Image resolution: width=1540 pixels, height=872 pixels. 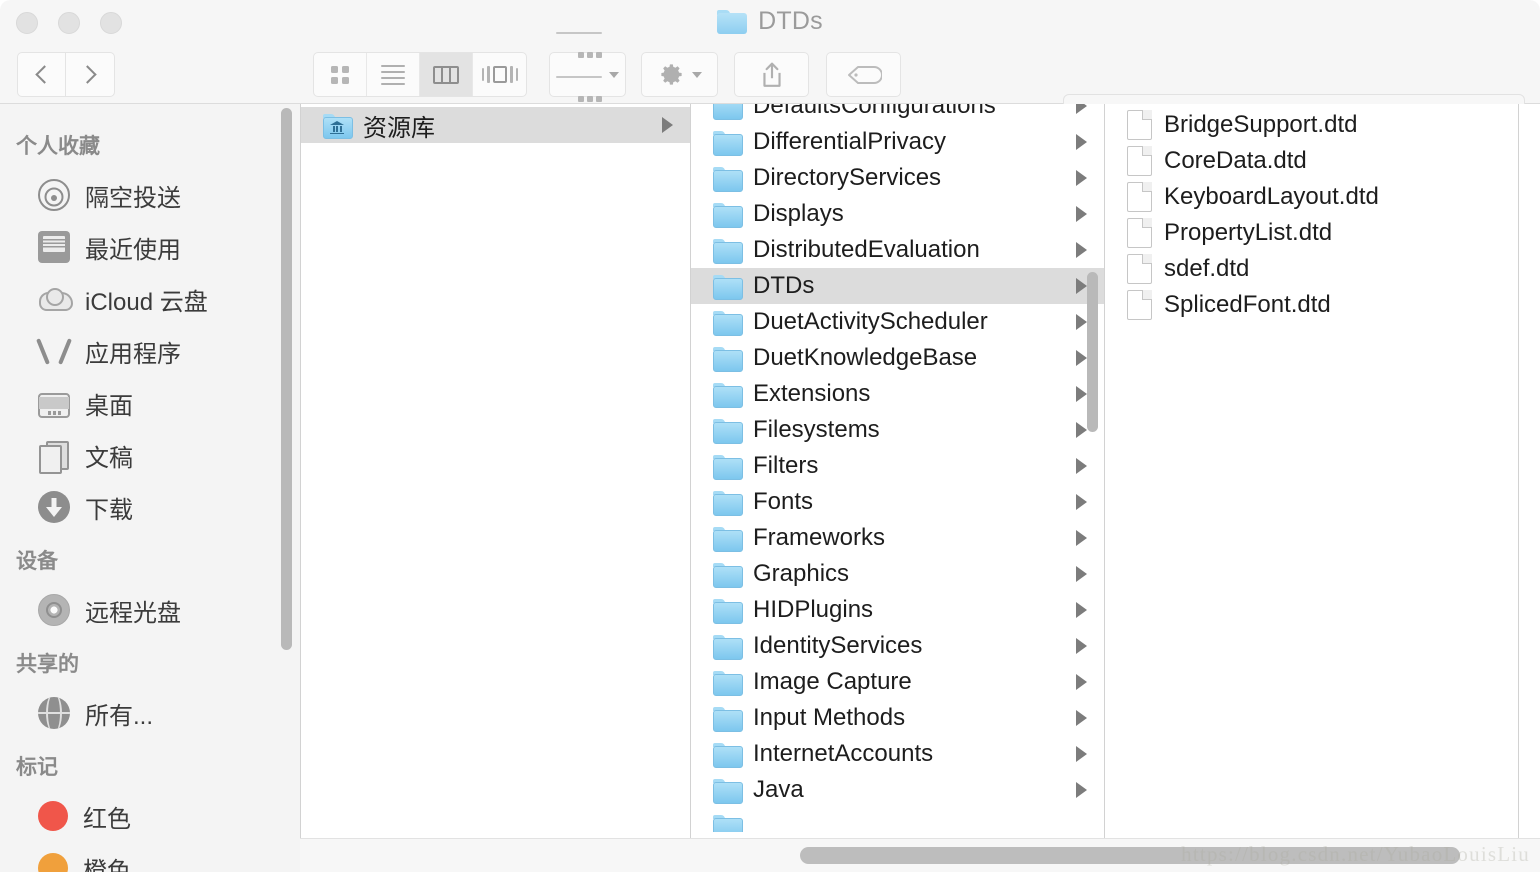 What do you see at coordinates (790, 21) in the screenshot?
I see `page-title: DTDs` at bounding box center [790, 21].